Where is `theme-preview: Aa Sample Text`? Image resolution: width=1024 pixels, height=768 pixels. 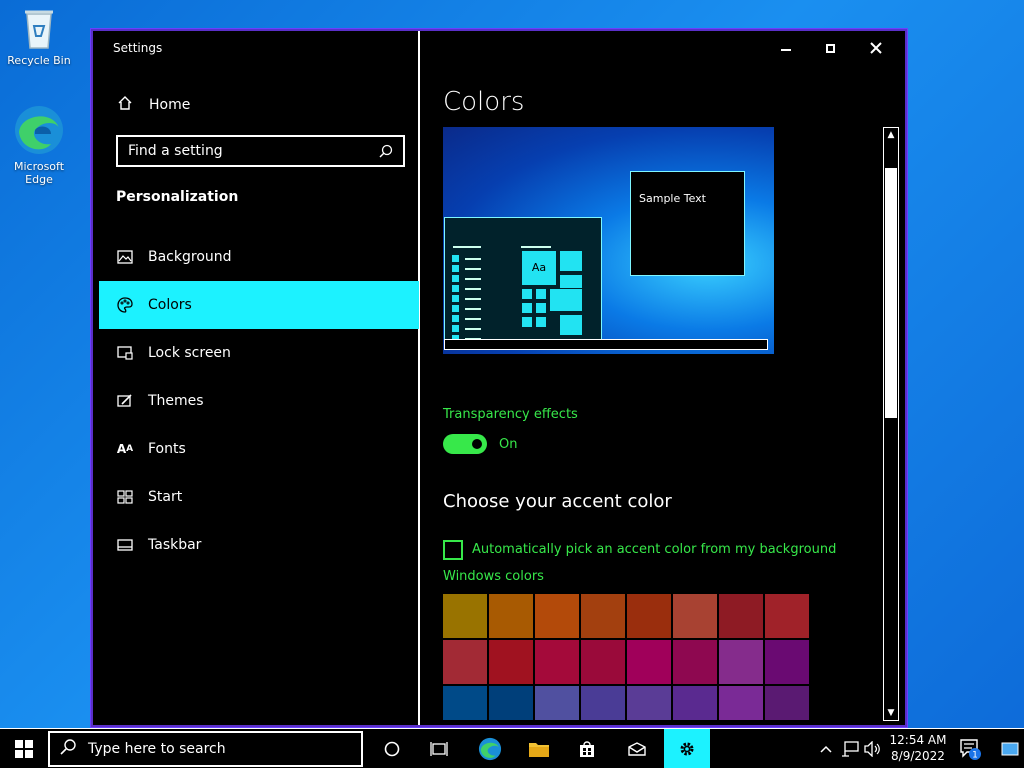
theme-preview: Aa Sample Text is located at coordinates (608, 240).